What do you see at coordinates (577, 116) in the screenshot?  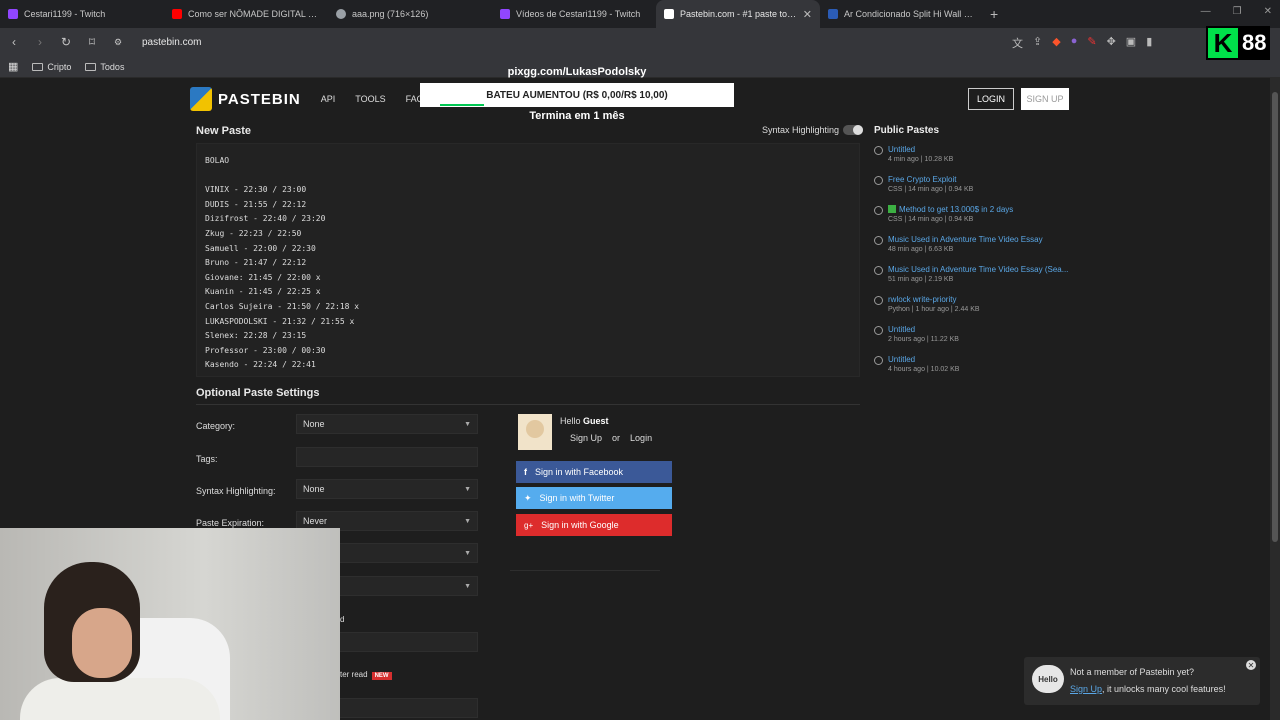 I see `donation-ends: Termina em 1 mês` at bounding box center [577, 116].